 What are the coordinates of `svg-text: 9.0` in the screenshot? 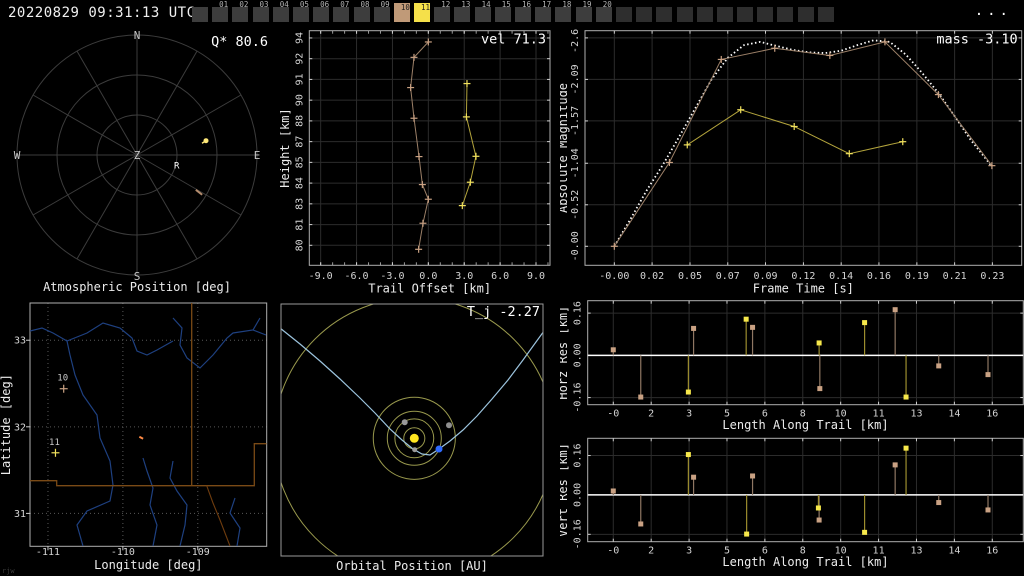 It's located at (536, 276).